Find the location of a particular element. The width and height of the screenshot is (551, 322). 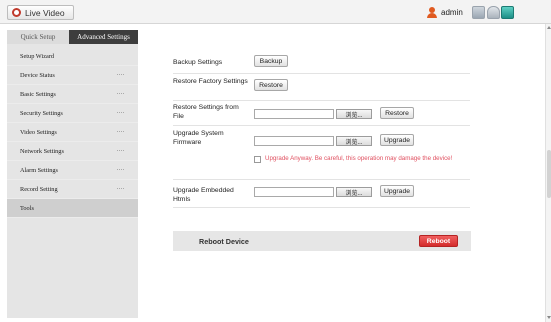

backup-button: Backup is located at coordinates (271, 61).